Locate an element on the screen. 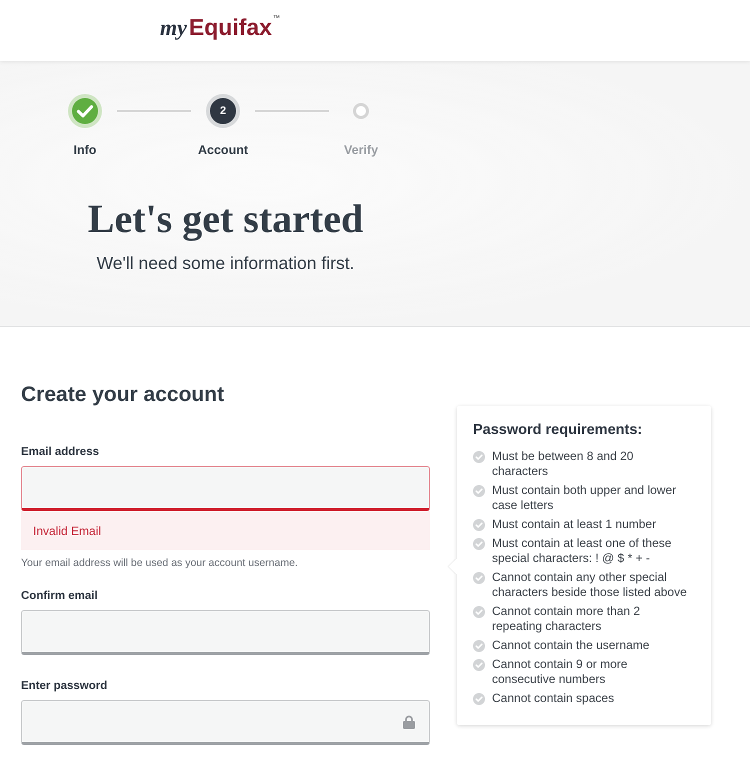 The height and width of the screenshot is (763, 750). lock-icon is located at coordinates (409, 721).